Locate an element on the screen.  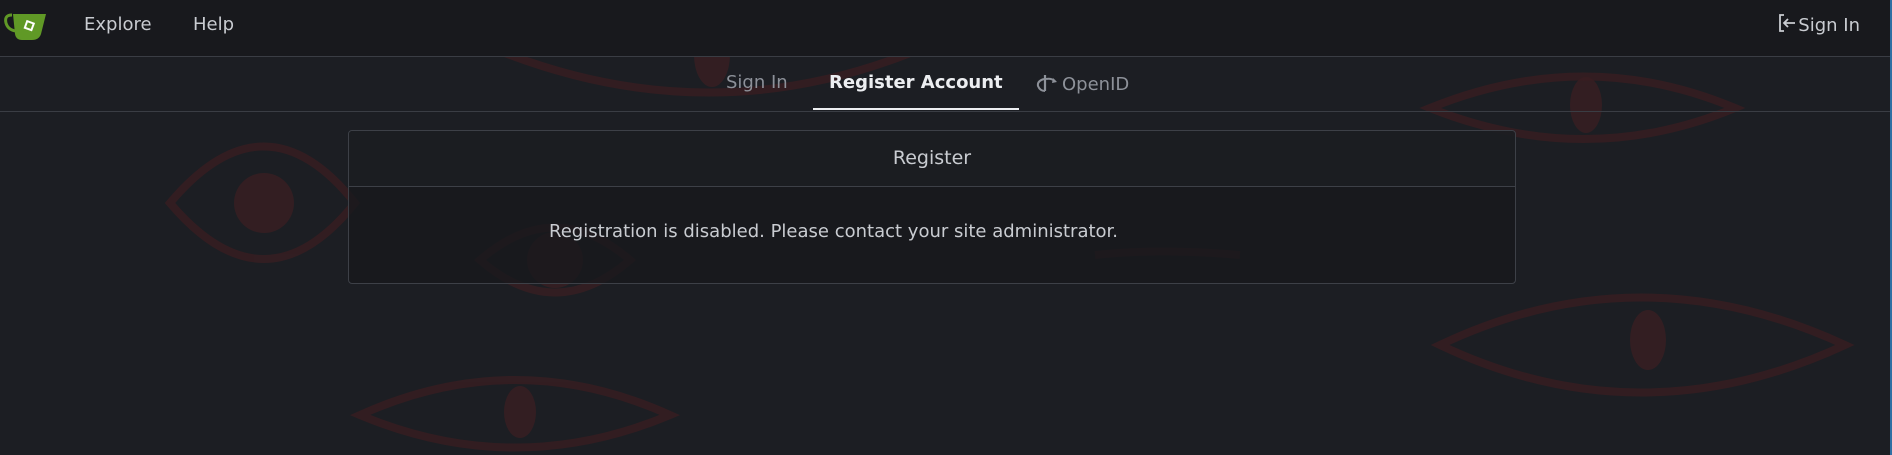
navbar-sign-in-button: Sign In is located at coordinates (1819, 25).